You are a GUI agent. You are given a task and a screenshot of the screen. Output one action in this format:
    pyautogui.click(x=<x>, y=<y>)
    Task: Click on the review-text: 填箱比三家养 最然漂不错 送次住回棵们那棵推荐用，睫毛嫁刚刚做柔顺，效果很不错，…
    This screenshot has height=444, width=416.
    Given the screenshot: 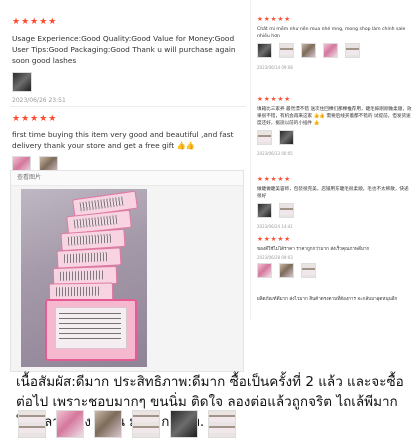 What is the action you would take?
    pyautogui.click(x=334, y=116)
    